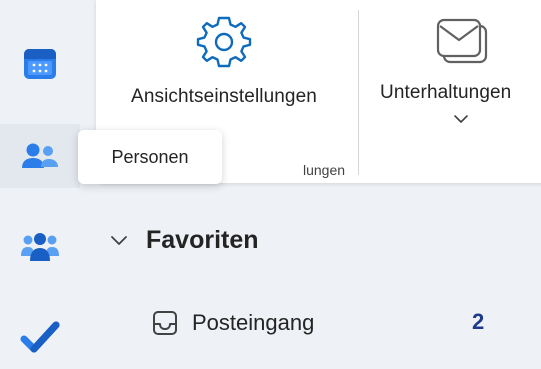  Describe the element at coordinates (224, 42) in the screenshot. I see `gear-icon` at that location.